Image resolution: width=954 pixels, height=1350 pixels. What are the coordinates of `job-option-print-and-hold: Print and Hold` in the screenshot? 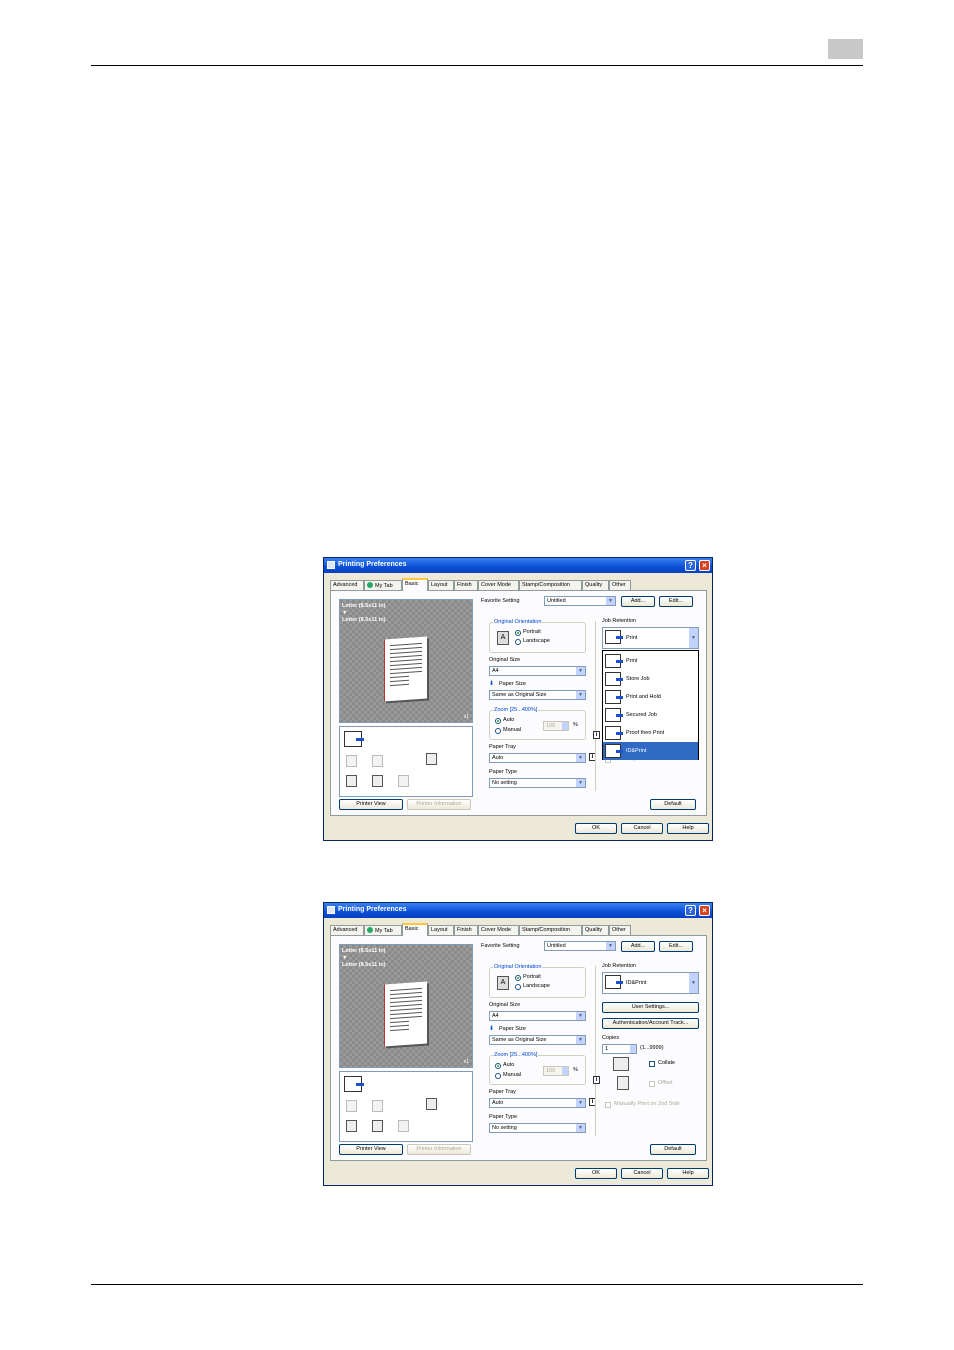 It's located at (650, 697).